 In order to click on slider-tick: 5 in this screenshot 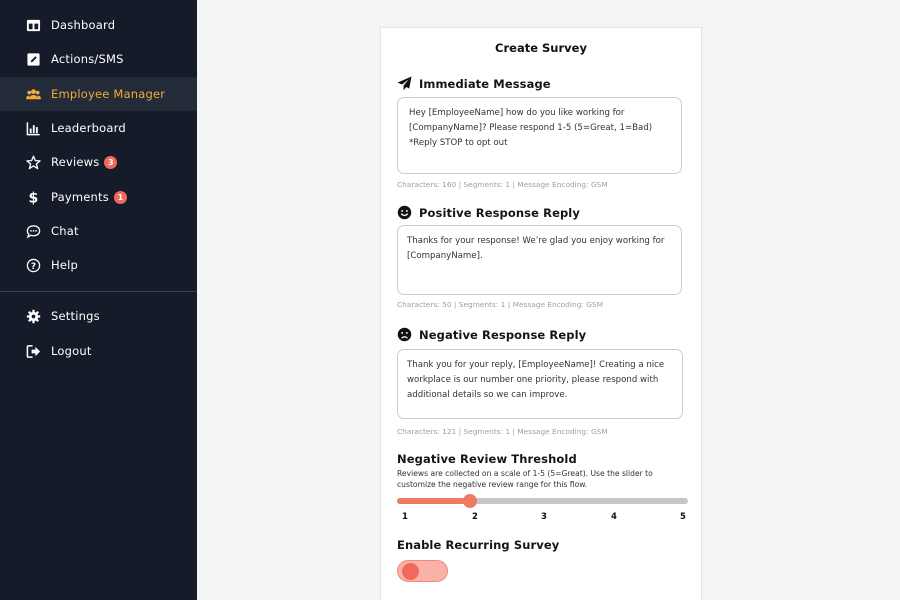, I will do `click(683, 517)`.